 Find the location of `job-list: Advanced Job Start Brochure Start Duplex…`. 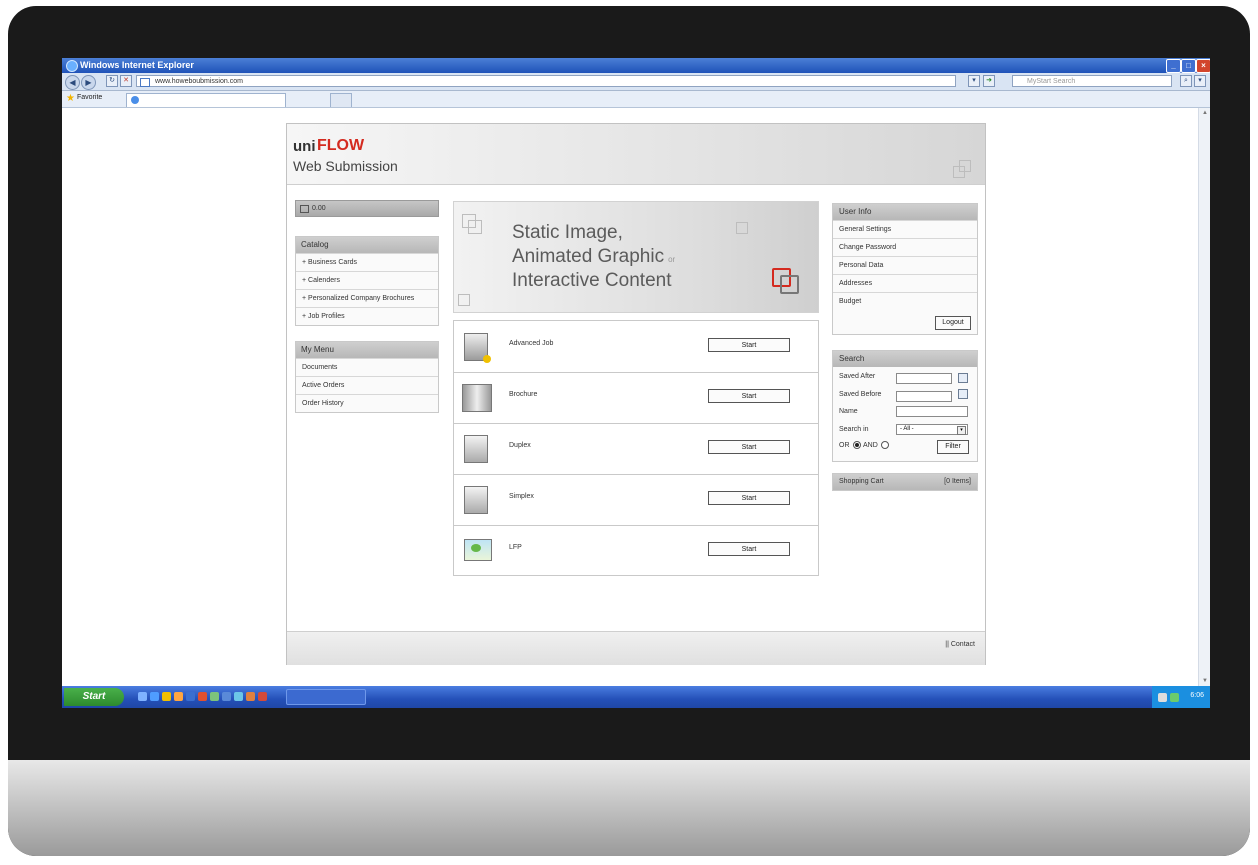

job-list: Advanced Job Start Brochure Start Duplex… is located at coordinates (636, 448).